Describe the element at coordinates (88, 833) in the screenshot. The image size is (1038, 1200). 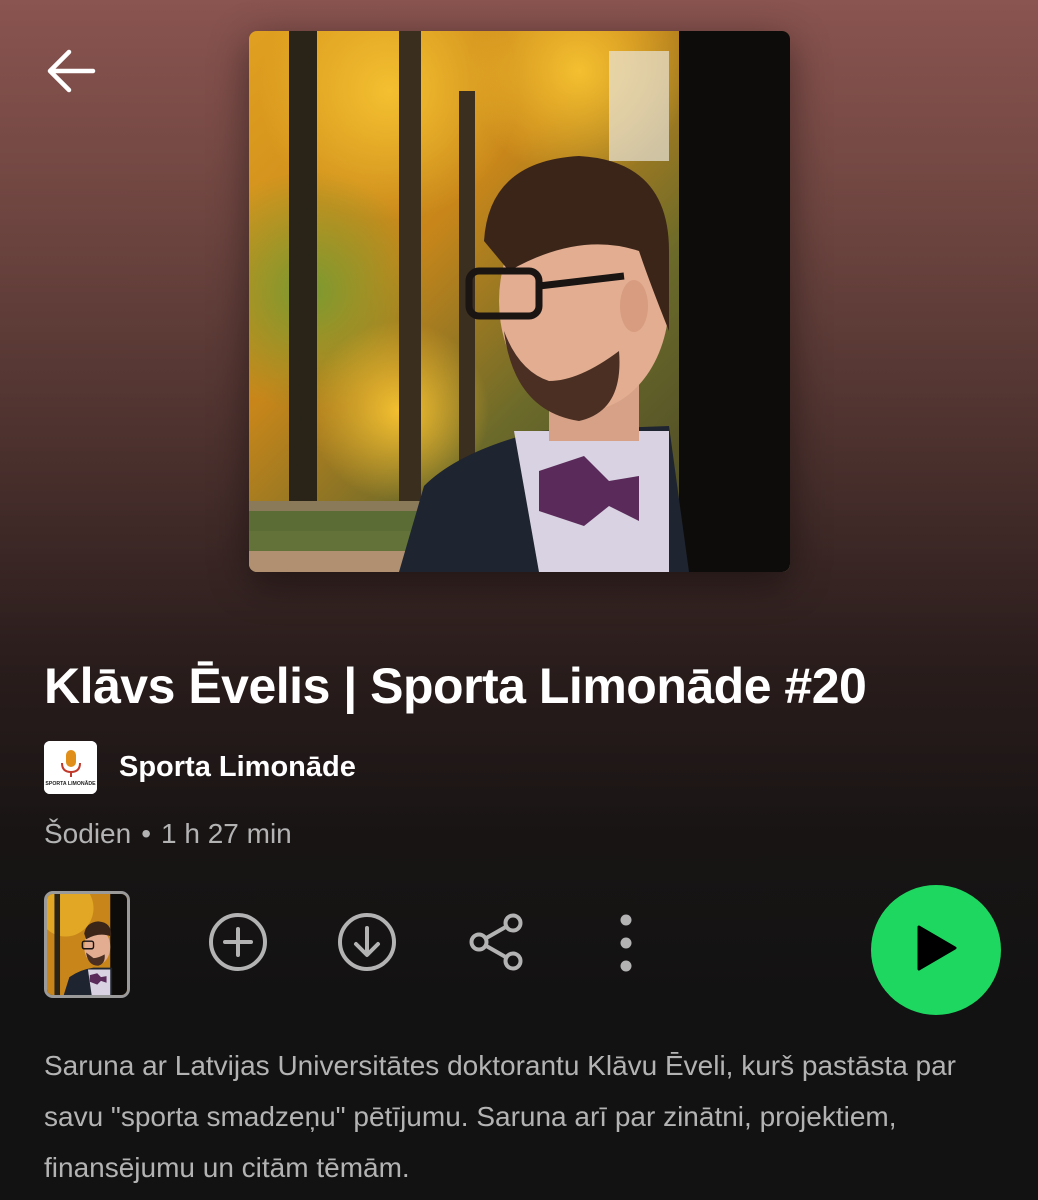
I see `episode-date: Šodien` at that location.